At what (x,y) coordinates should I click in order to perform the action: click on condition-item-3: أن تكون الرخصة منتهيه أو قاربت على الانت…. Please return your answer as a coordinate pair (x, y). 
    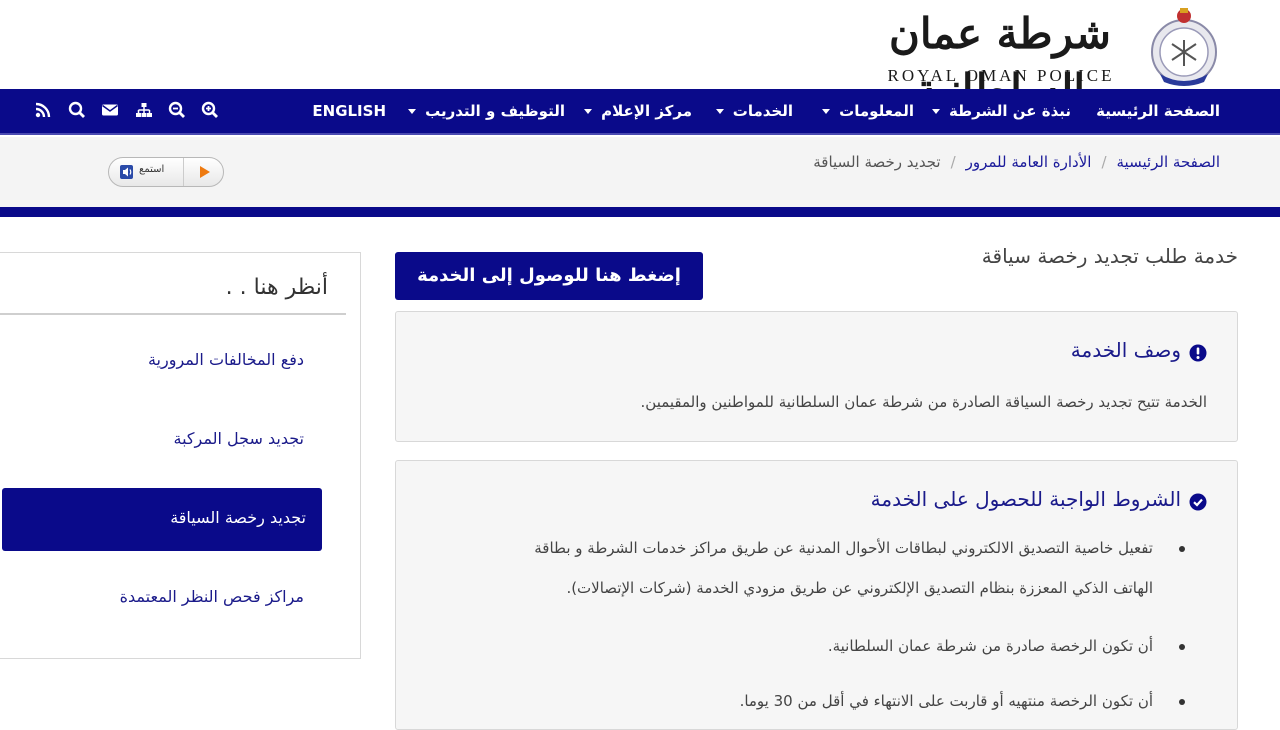
    Looking at the image, I should click on (946, 701).